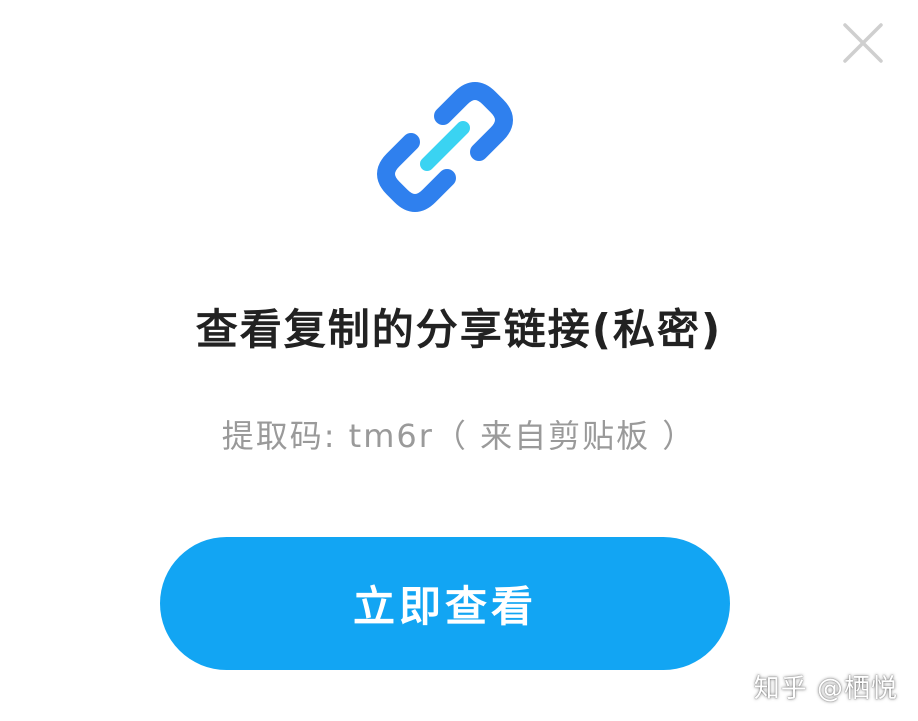 The height and width of the screenshot is (721, 918). Describe the element at coordinates (445, 147) in the screenshot. I see `link-icon` at that location.